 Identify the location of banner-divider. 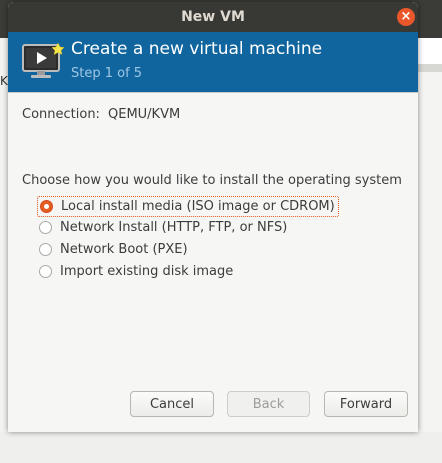
(213, 92).